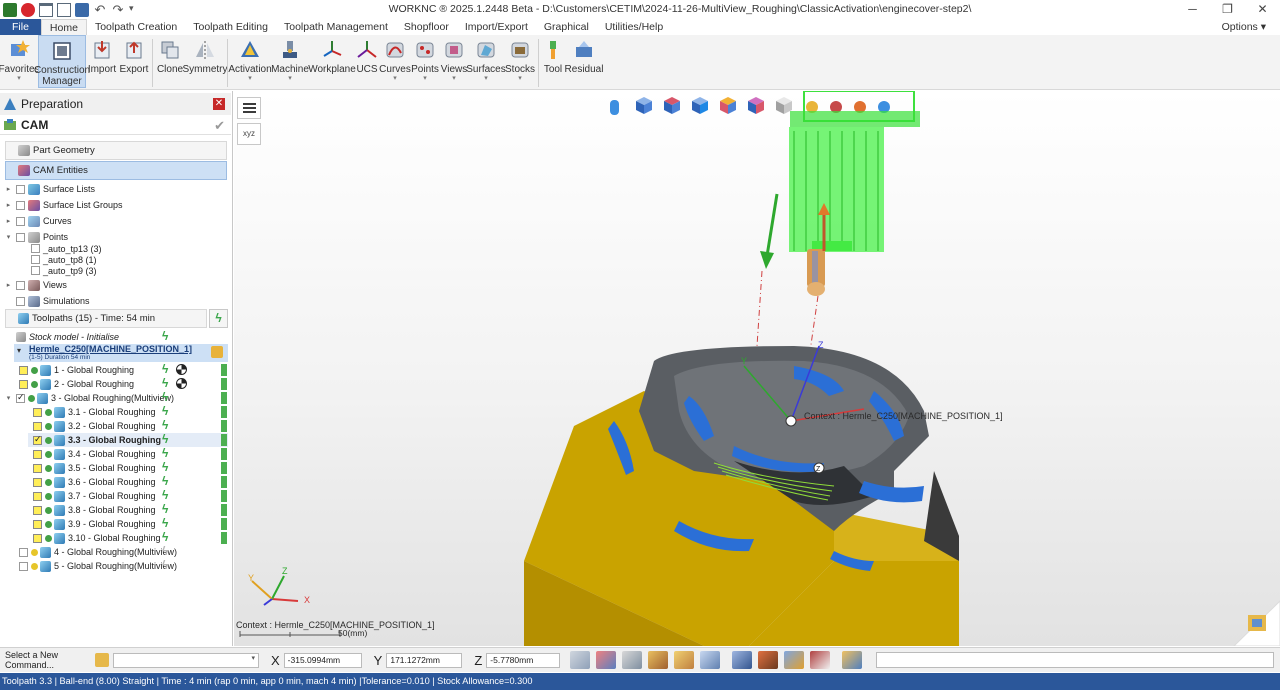 This screenshot has width=1280, height=690. I want to click on views-button: Views ▾, so click(454, 61).